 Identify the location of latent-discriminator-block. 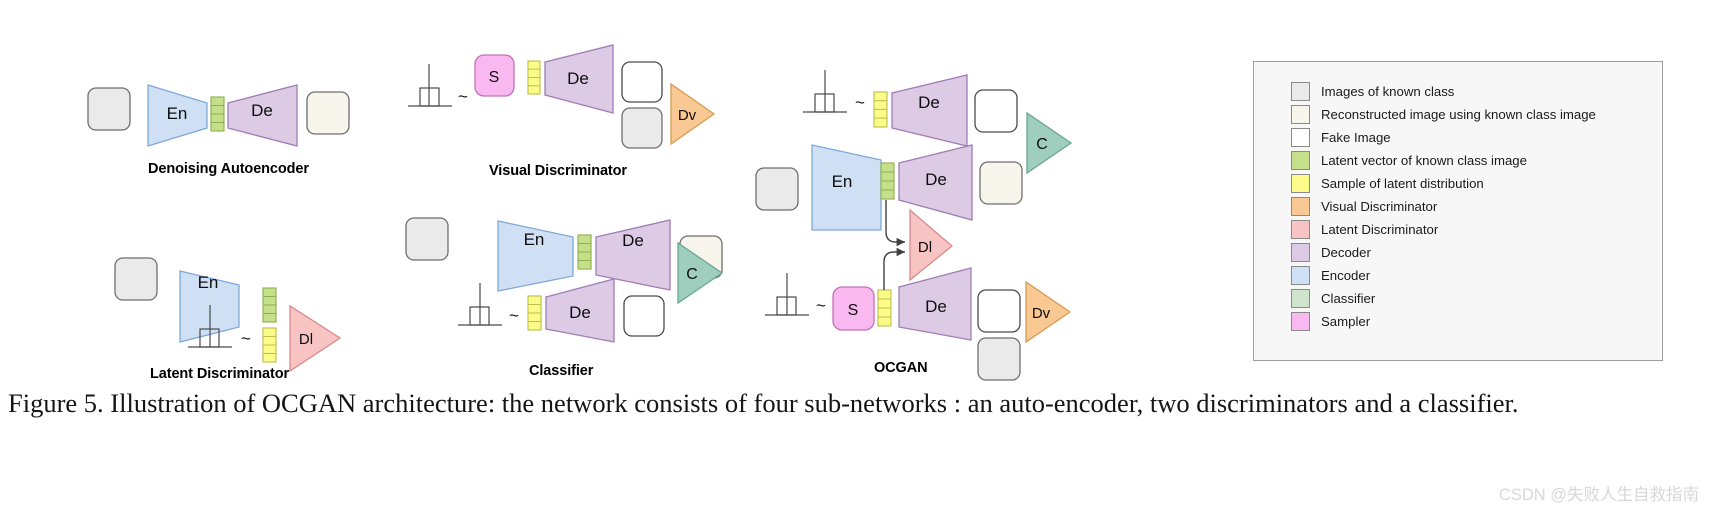
(315, 338).